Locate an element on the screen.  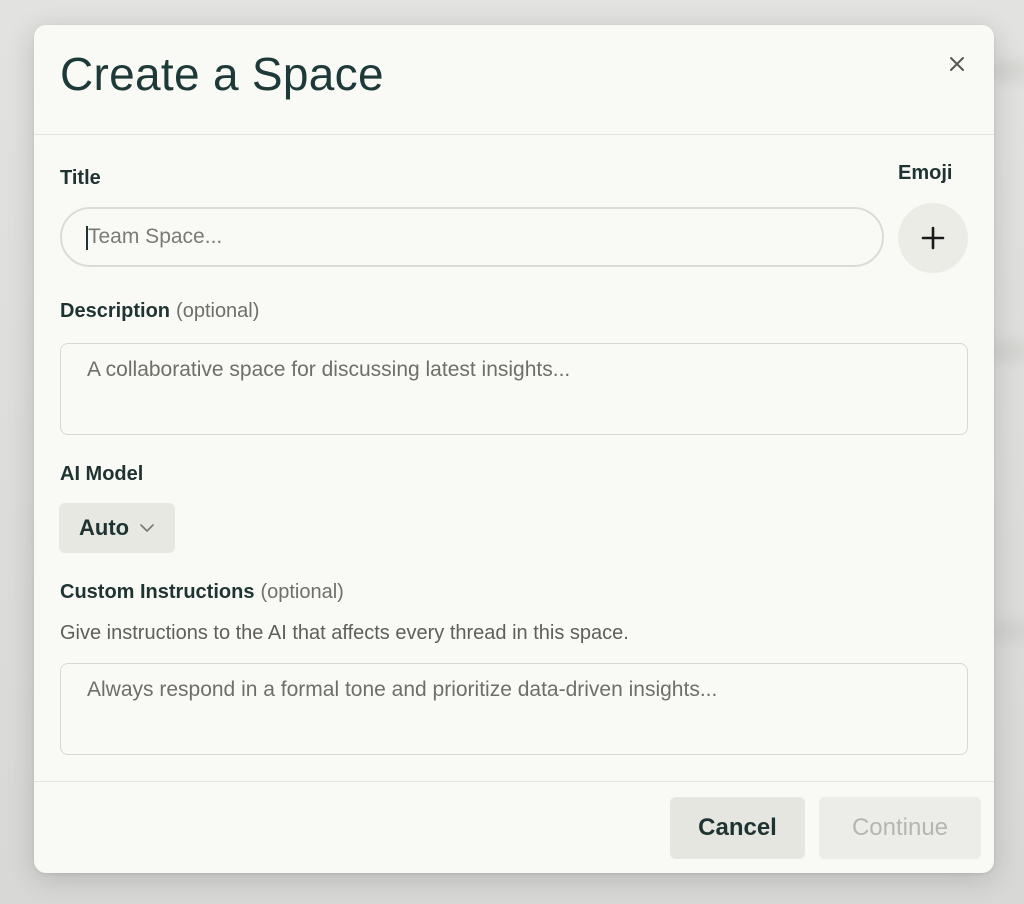
close-icon is located at coordinates (957, 64).